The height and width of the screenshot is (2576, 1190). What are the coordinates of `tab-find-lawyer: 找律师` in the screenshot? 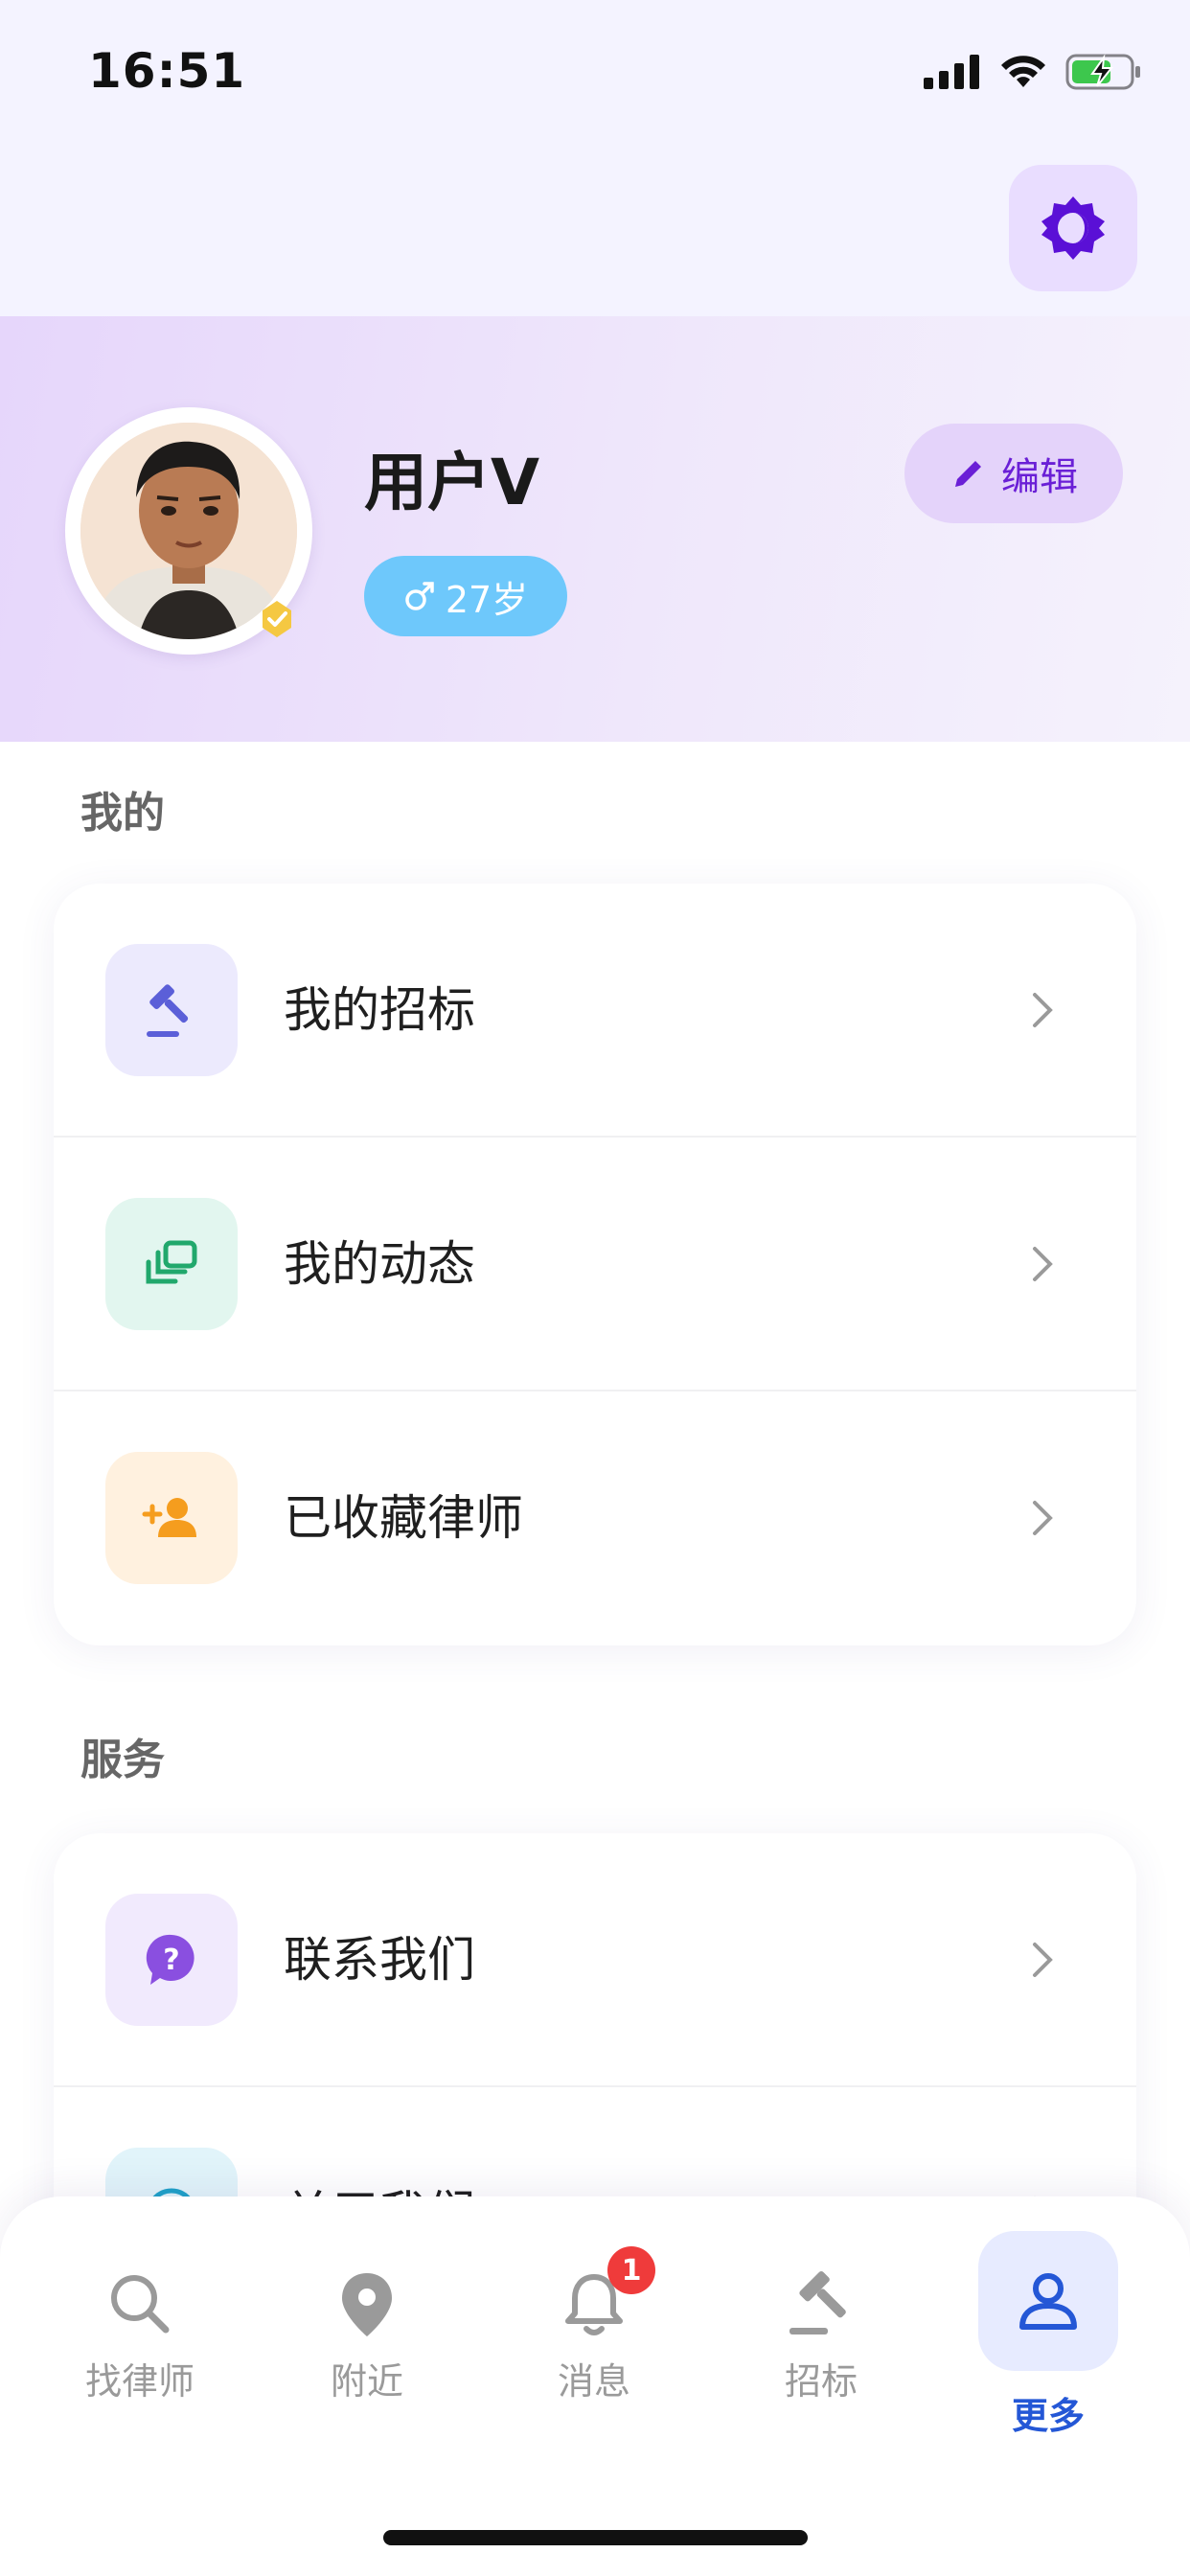 It's located at (140, 2331).